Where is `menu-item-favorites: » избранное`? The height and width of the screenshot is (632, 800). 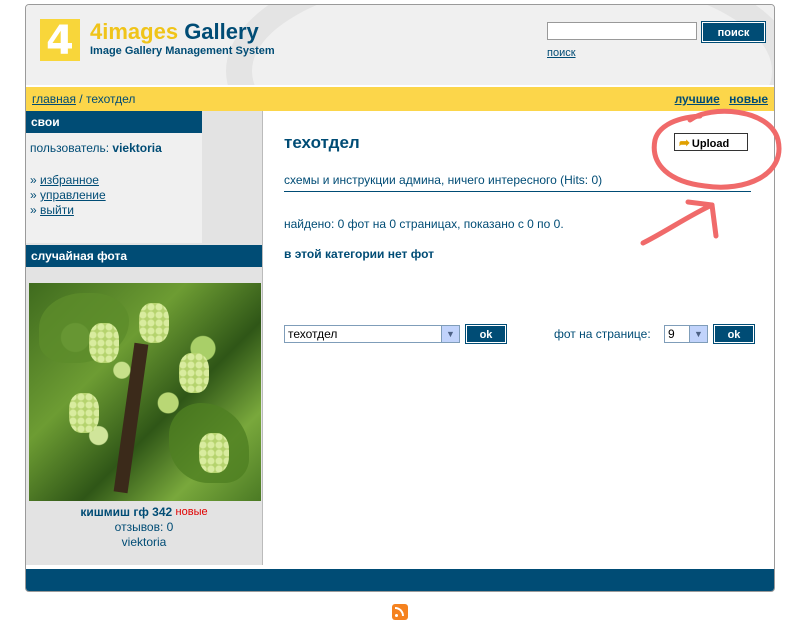 menu-item-favorites: » избранное is located at coordinates (116, 180).